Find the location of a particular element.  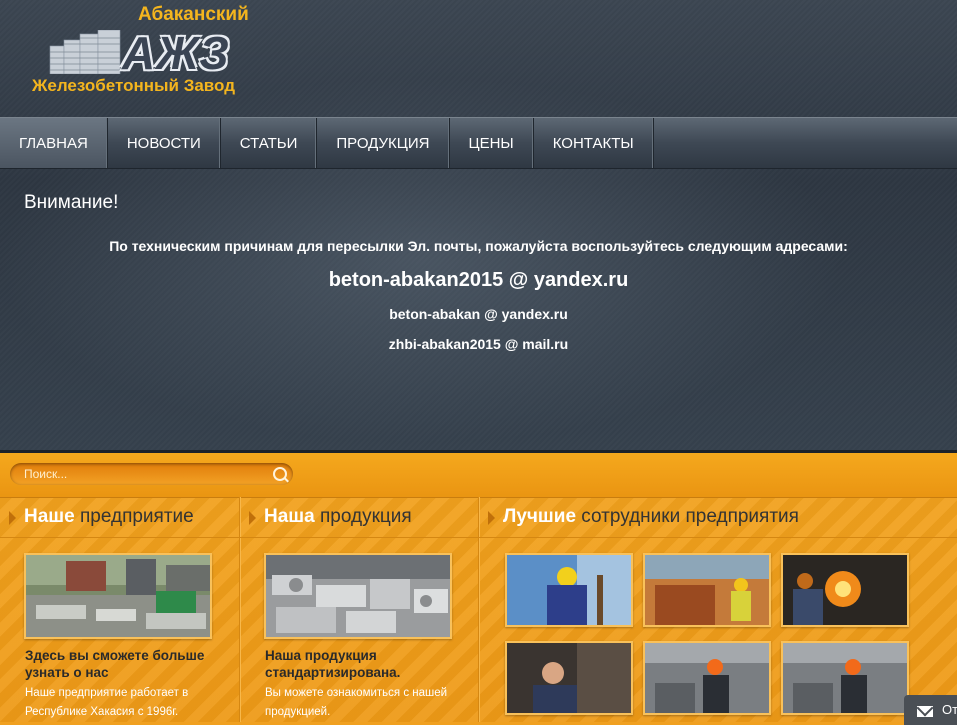

column-workers-title: Лучшие сотрудники предприятия is located at coordinates (718, 517).